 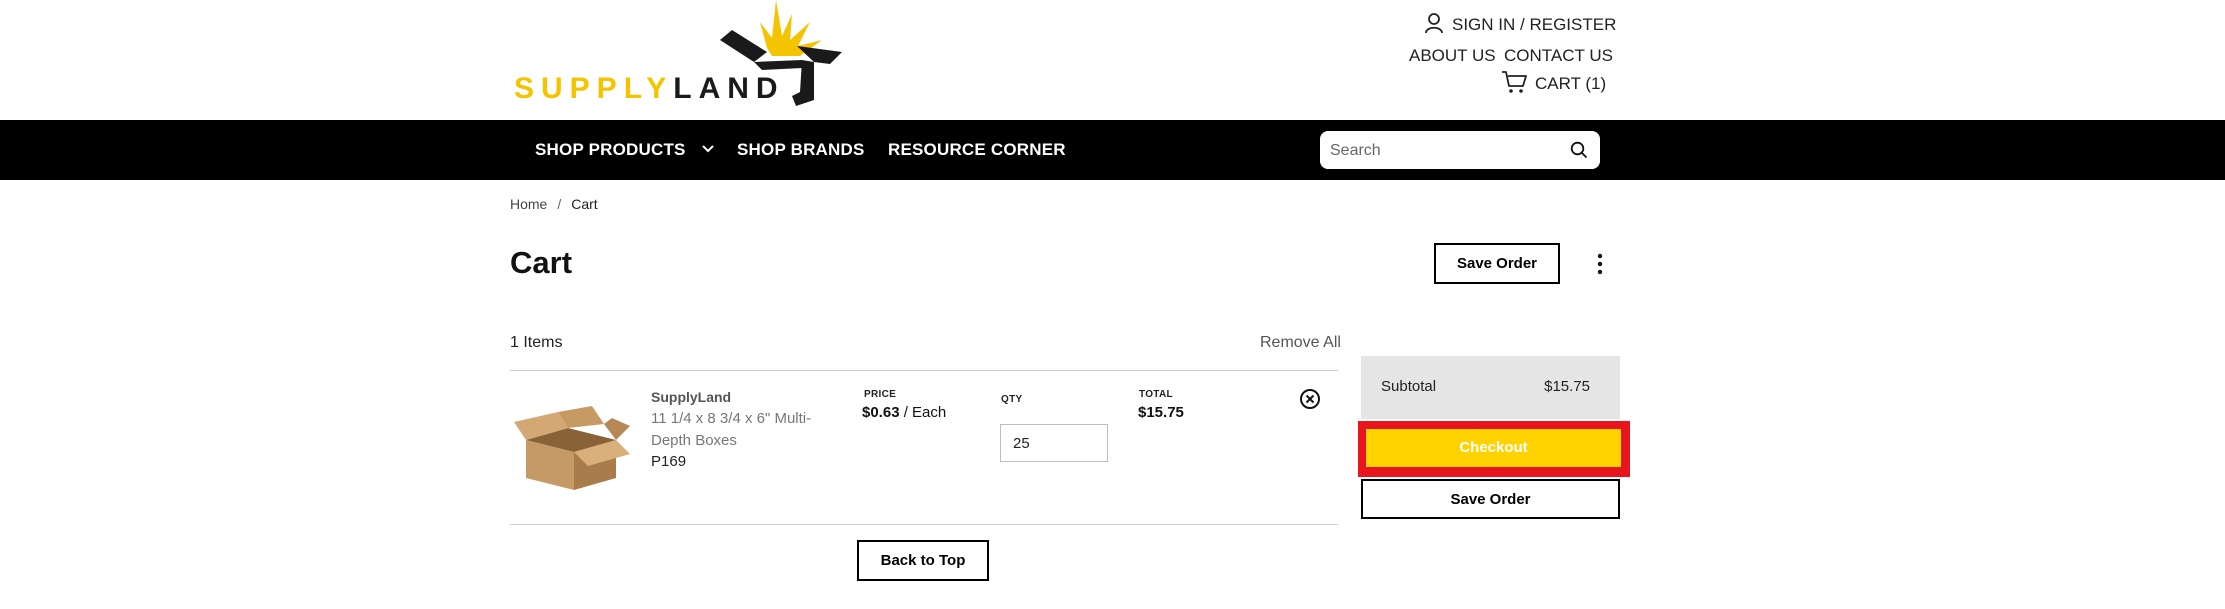 I want to click on about-us-link: ABOUT US, so click(x=1452, y=56).